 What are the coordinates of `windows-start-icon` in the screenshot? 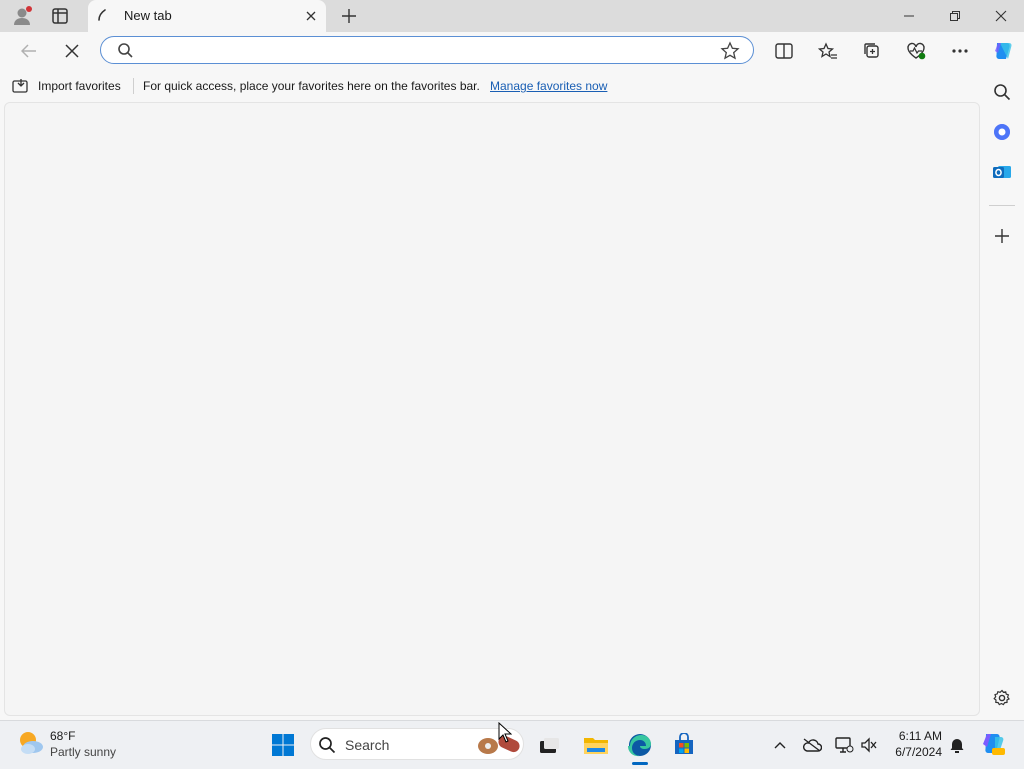 It's located at (283, 745).